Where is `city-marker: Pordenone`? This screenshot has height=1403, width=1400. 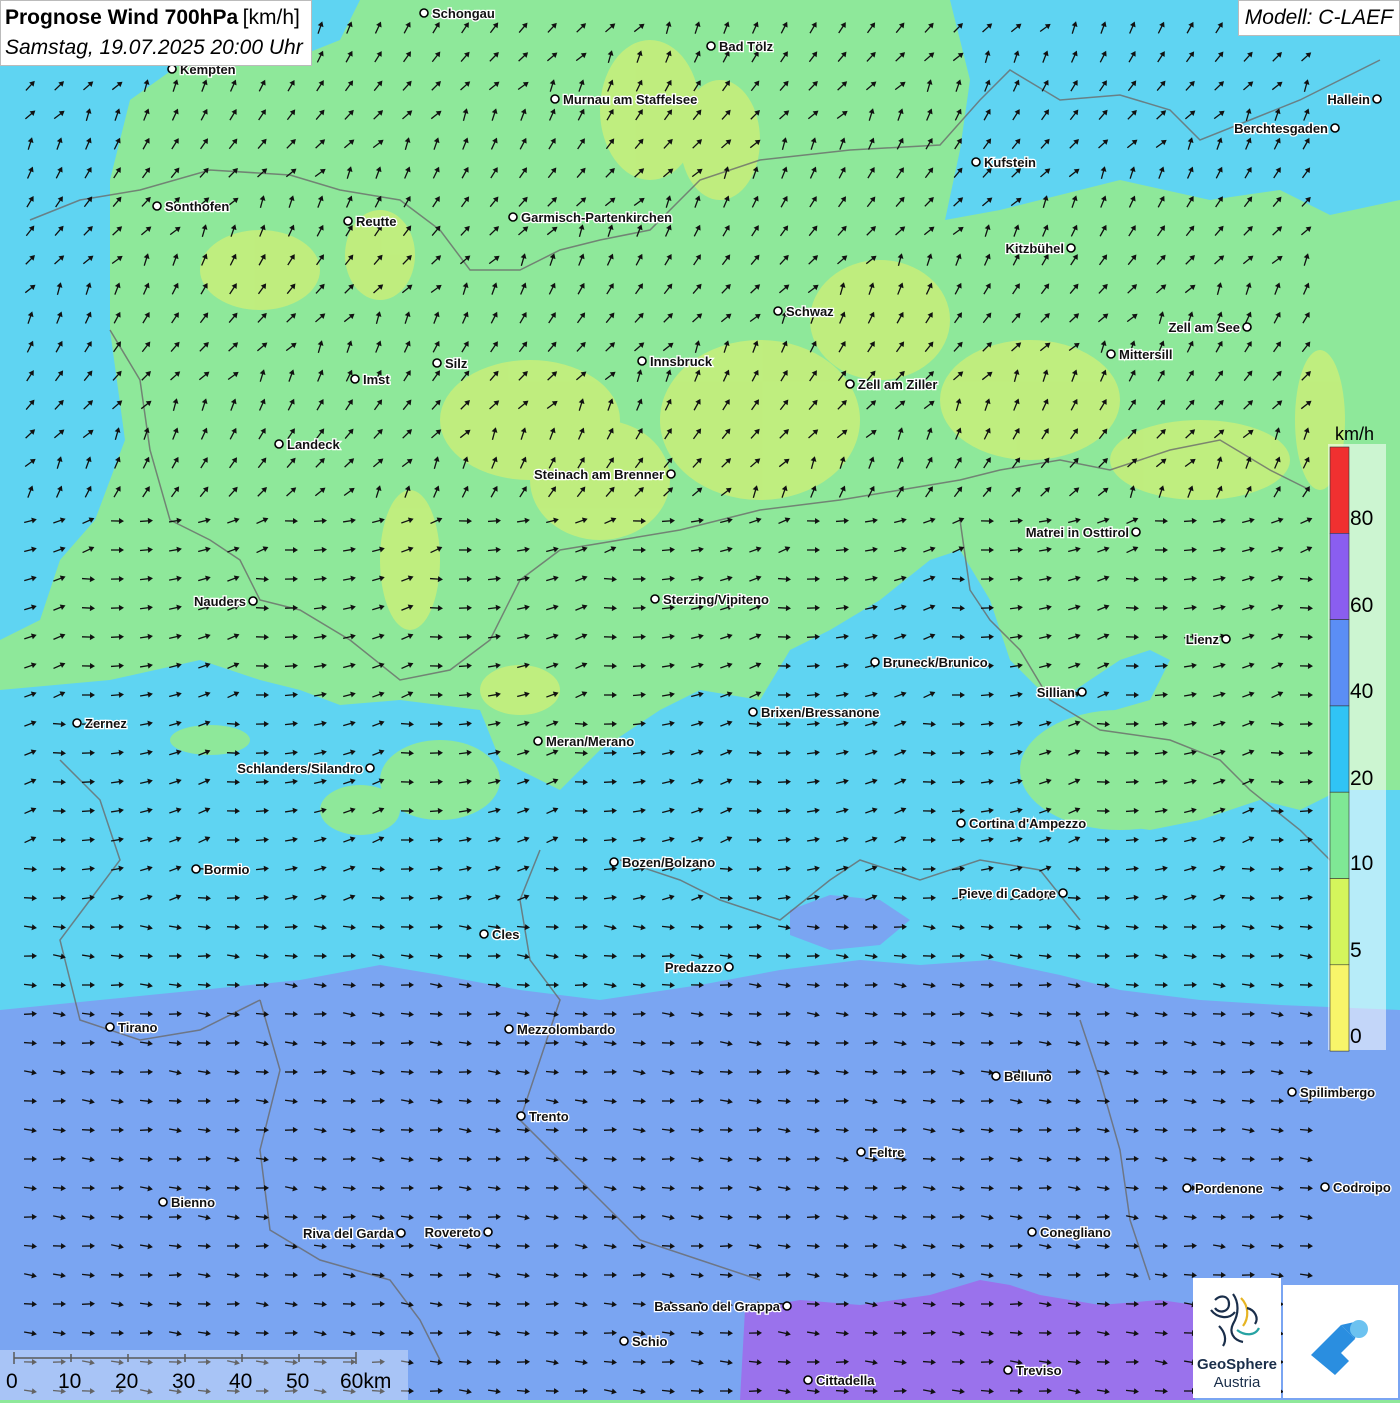
city-marker: Pordenone is located at coordinates (1223, 1188).